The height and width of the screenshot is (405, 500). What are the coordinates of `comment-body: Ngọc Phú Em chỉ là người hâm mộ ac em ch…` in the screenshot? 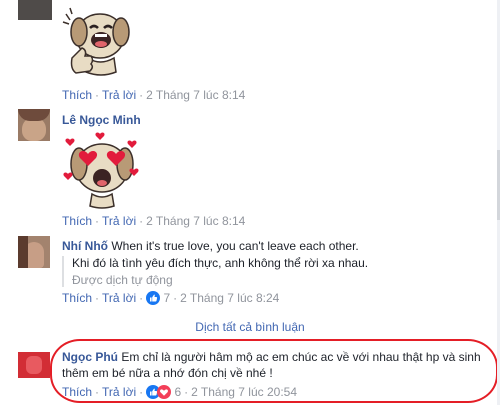 It's located at (271, 357).